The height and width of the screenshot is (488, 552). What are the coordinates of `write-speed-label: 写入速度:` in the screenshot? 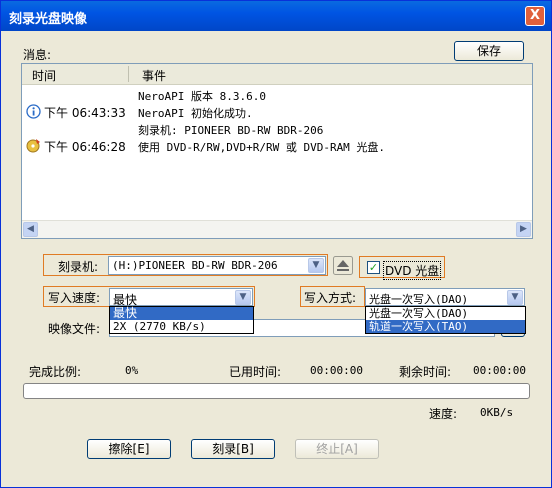 It's located at (74, 298).